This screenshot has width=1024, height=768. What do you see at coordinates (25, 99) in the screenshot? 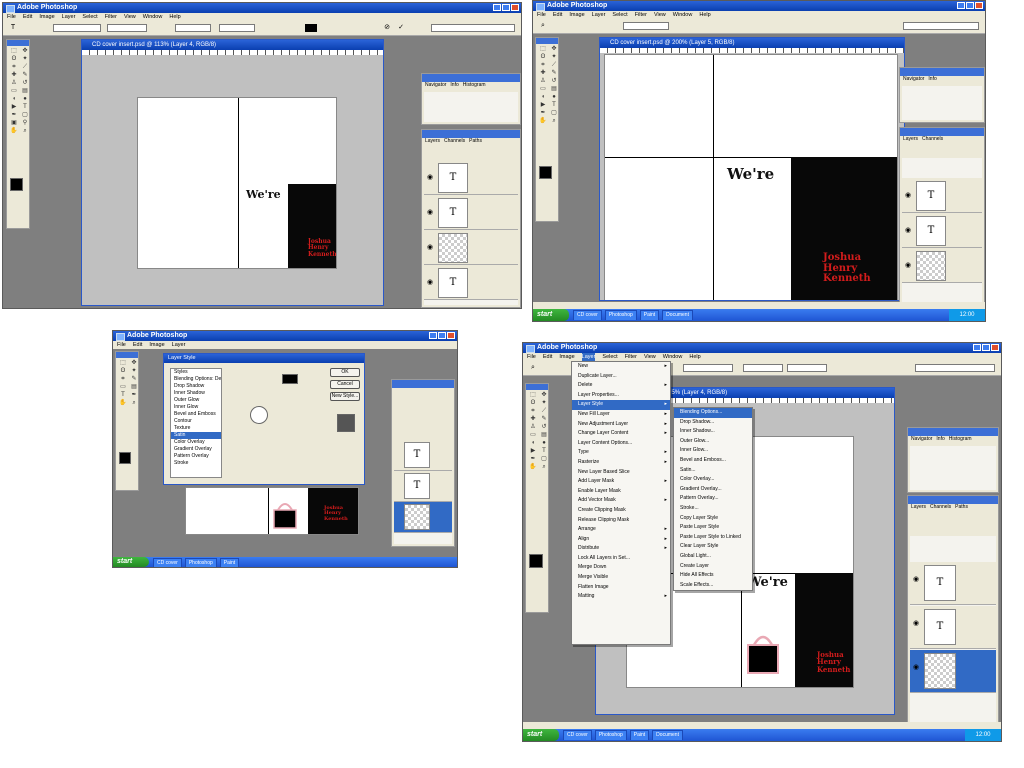
I see `dodge-tool-icon: ●` at bounding box center [25, 99].